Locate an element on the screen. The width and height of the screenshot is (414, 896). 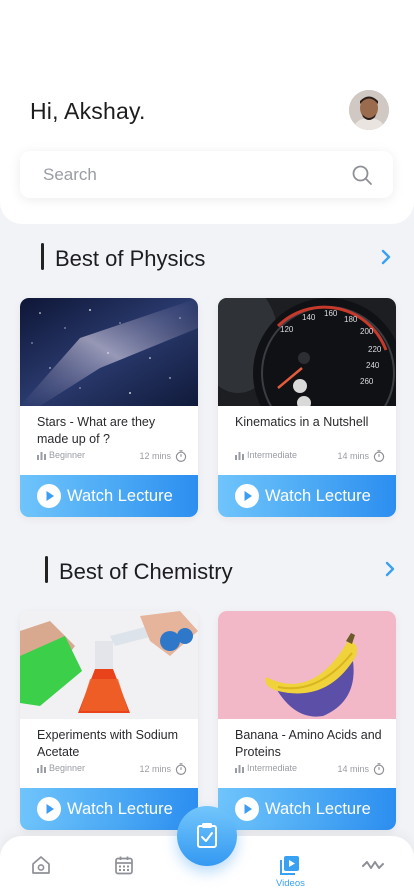
card-title: Stars - What are they made up of ? is located at coordinates (96, 430).